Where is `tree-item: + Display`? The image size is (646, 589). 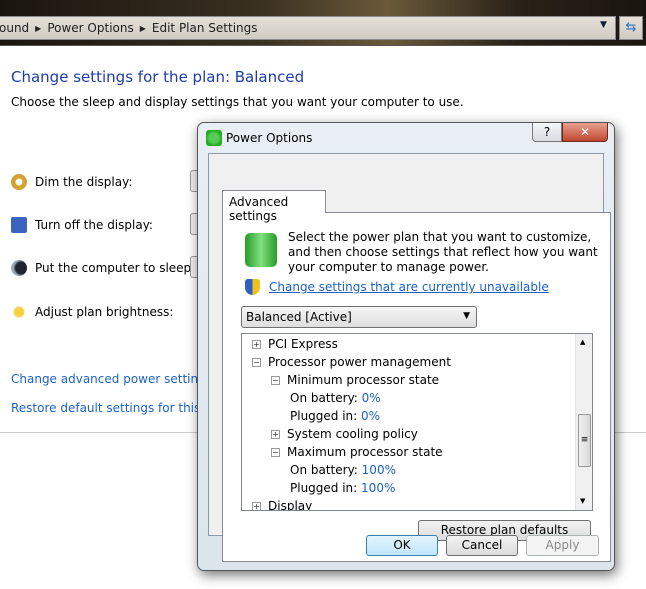 tree-item: + Display is located at coordinates (282, 505).